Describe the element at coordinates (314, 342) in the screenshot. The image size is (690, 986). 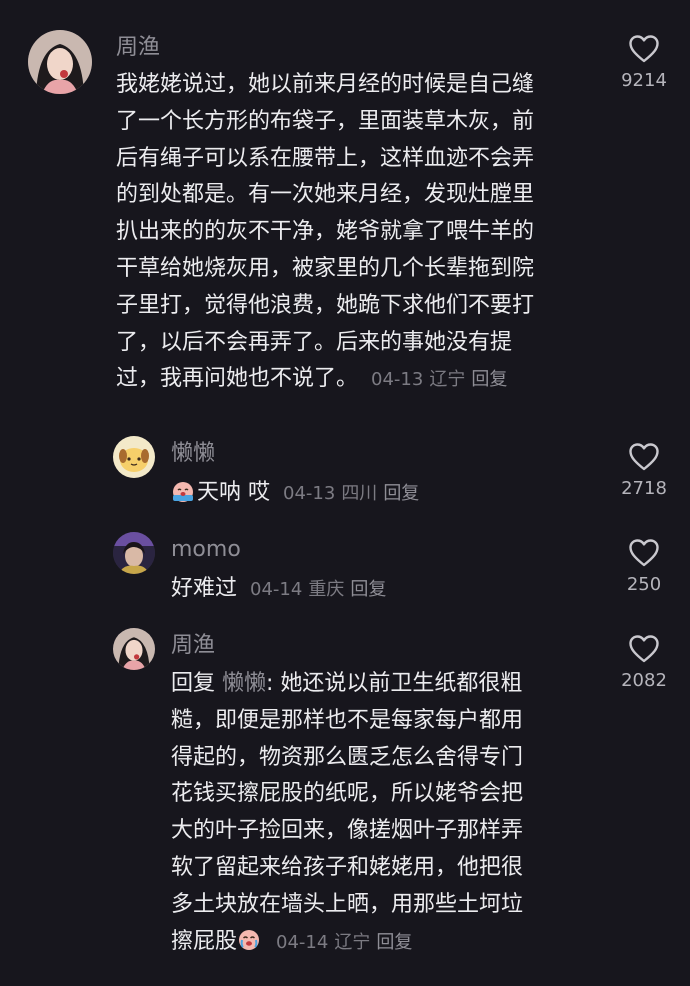
I see `comment-text-line: 了，以后不会再弄了。后来的事她没有提` at that location.